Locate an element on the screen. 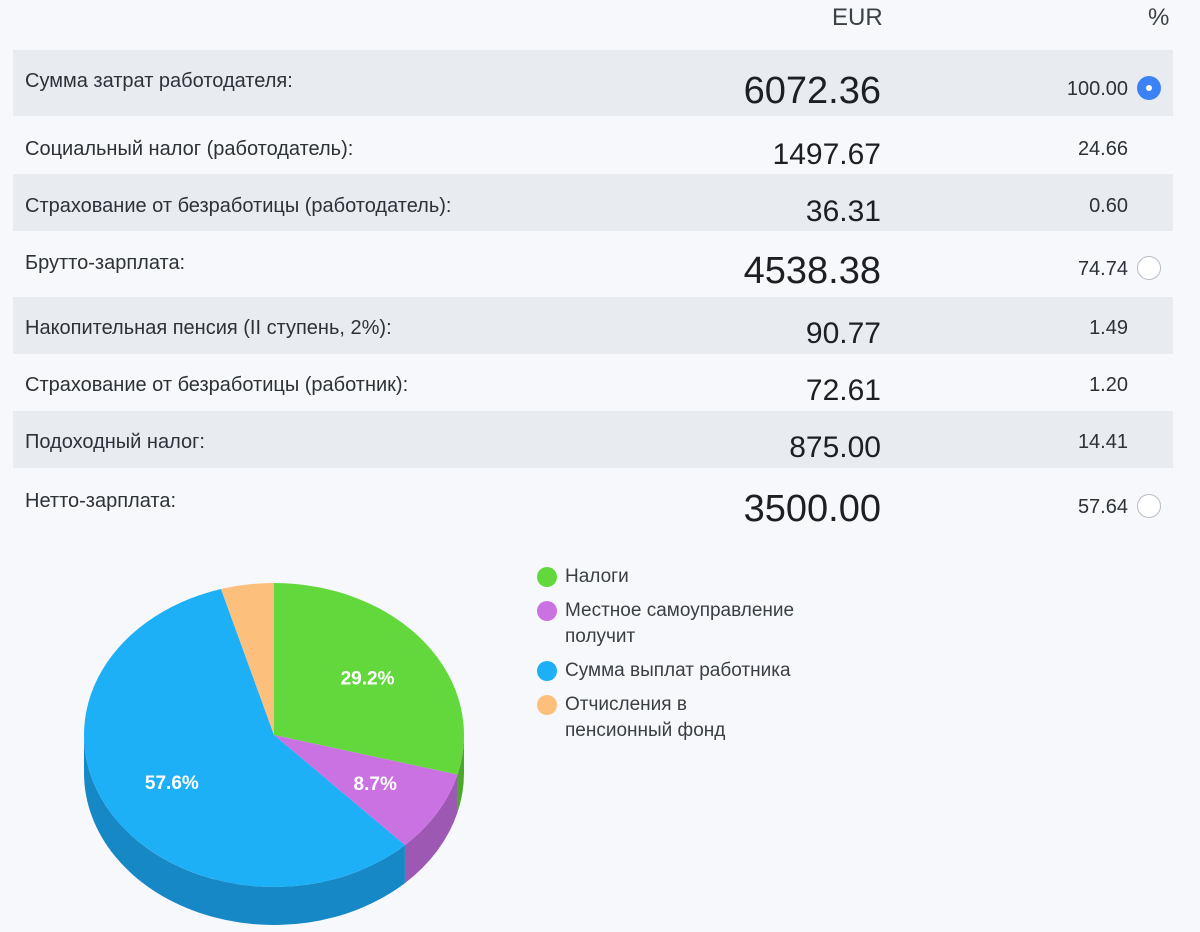  row-income-tax: Подоходный налог: 875.00 14.41 is located at coordinates (593, 439).